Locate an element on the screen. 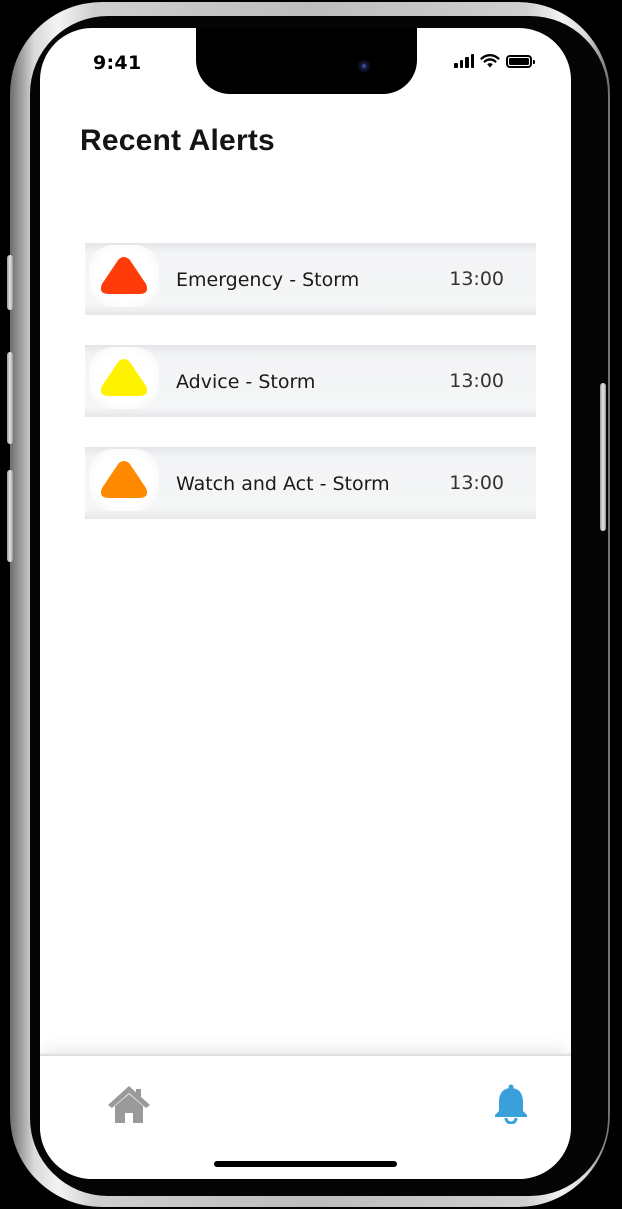 The width and height of the screenshot is (622, 1209). tab-home is located at coordinates (129, 1105).